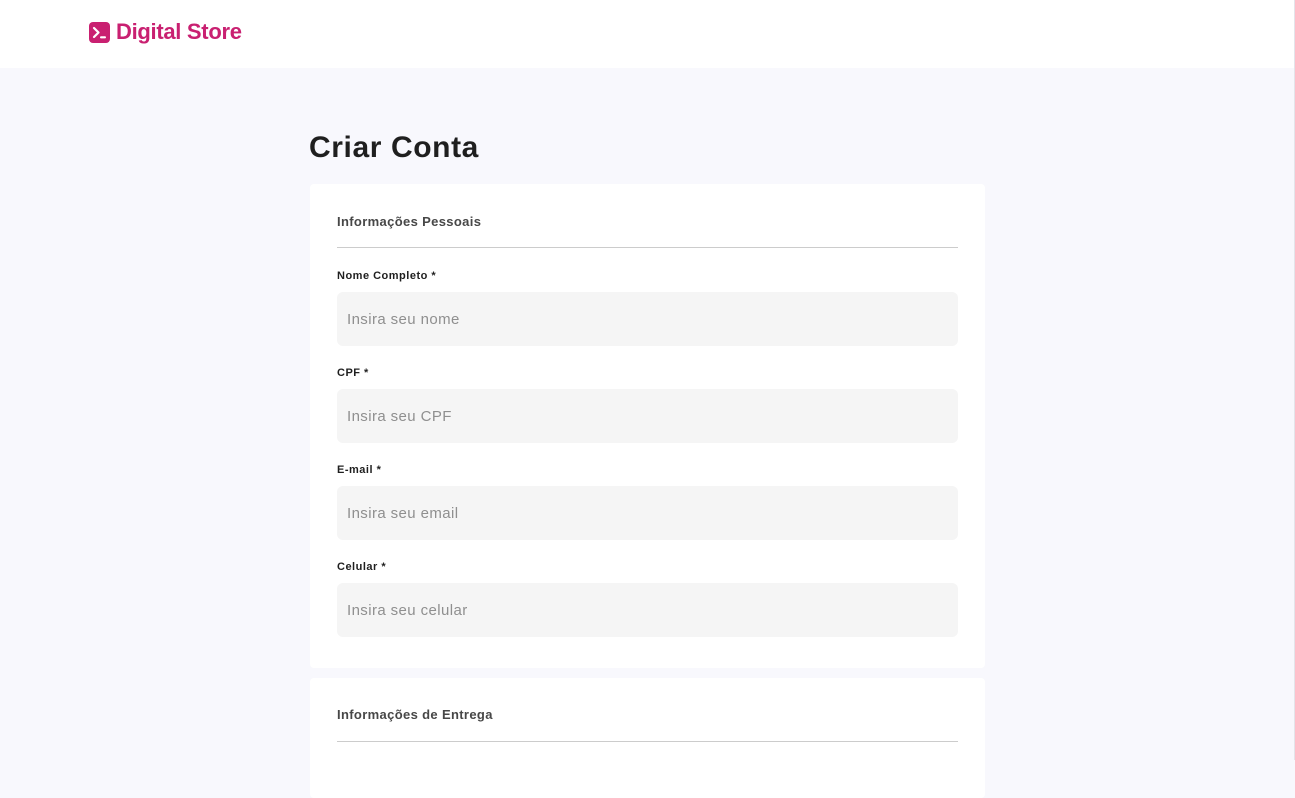 The width and height of the screenshot is (1295, 798). I want to click on page-title: Criar Conta, so click(394, 147).